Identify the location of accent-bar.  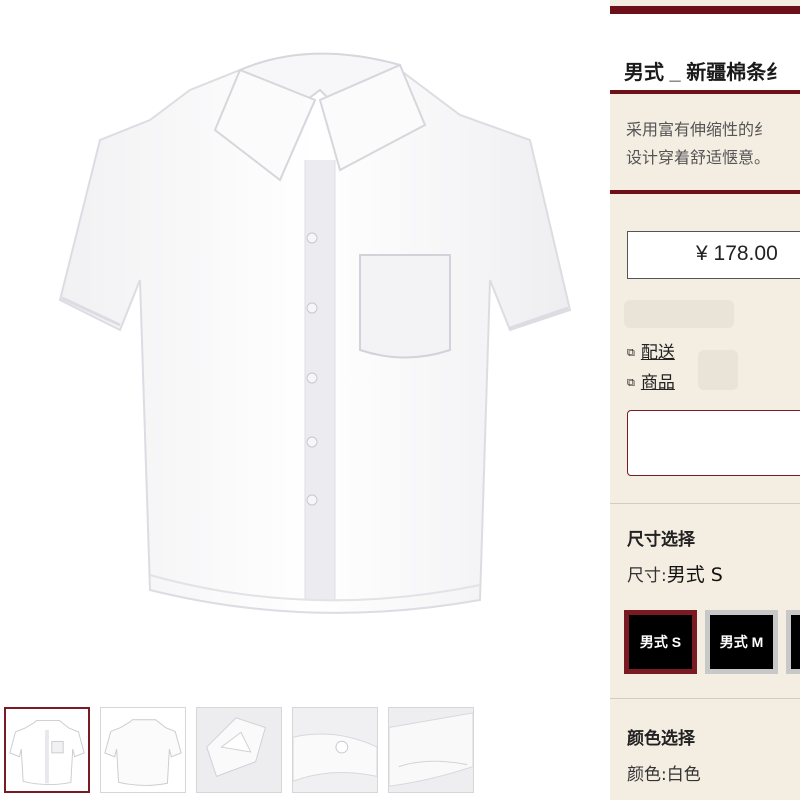
(705, 10).